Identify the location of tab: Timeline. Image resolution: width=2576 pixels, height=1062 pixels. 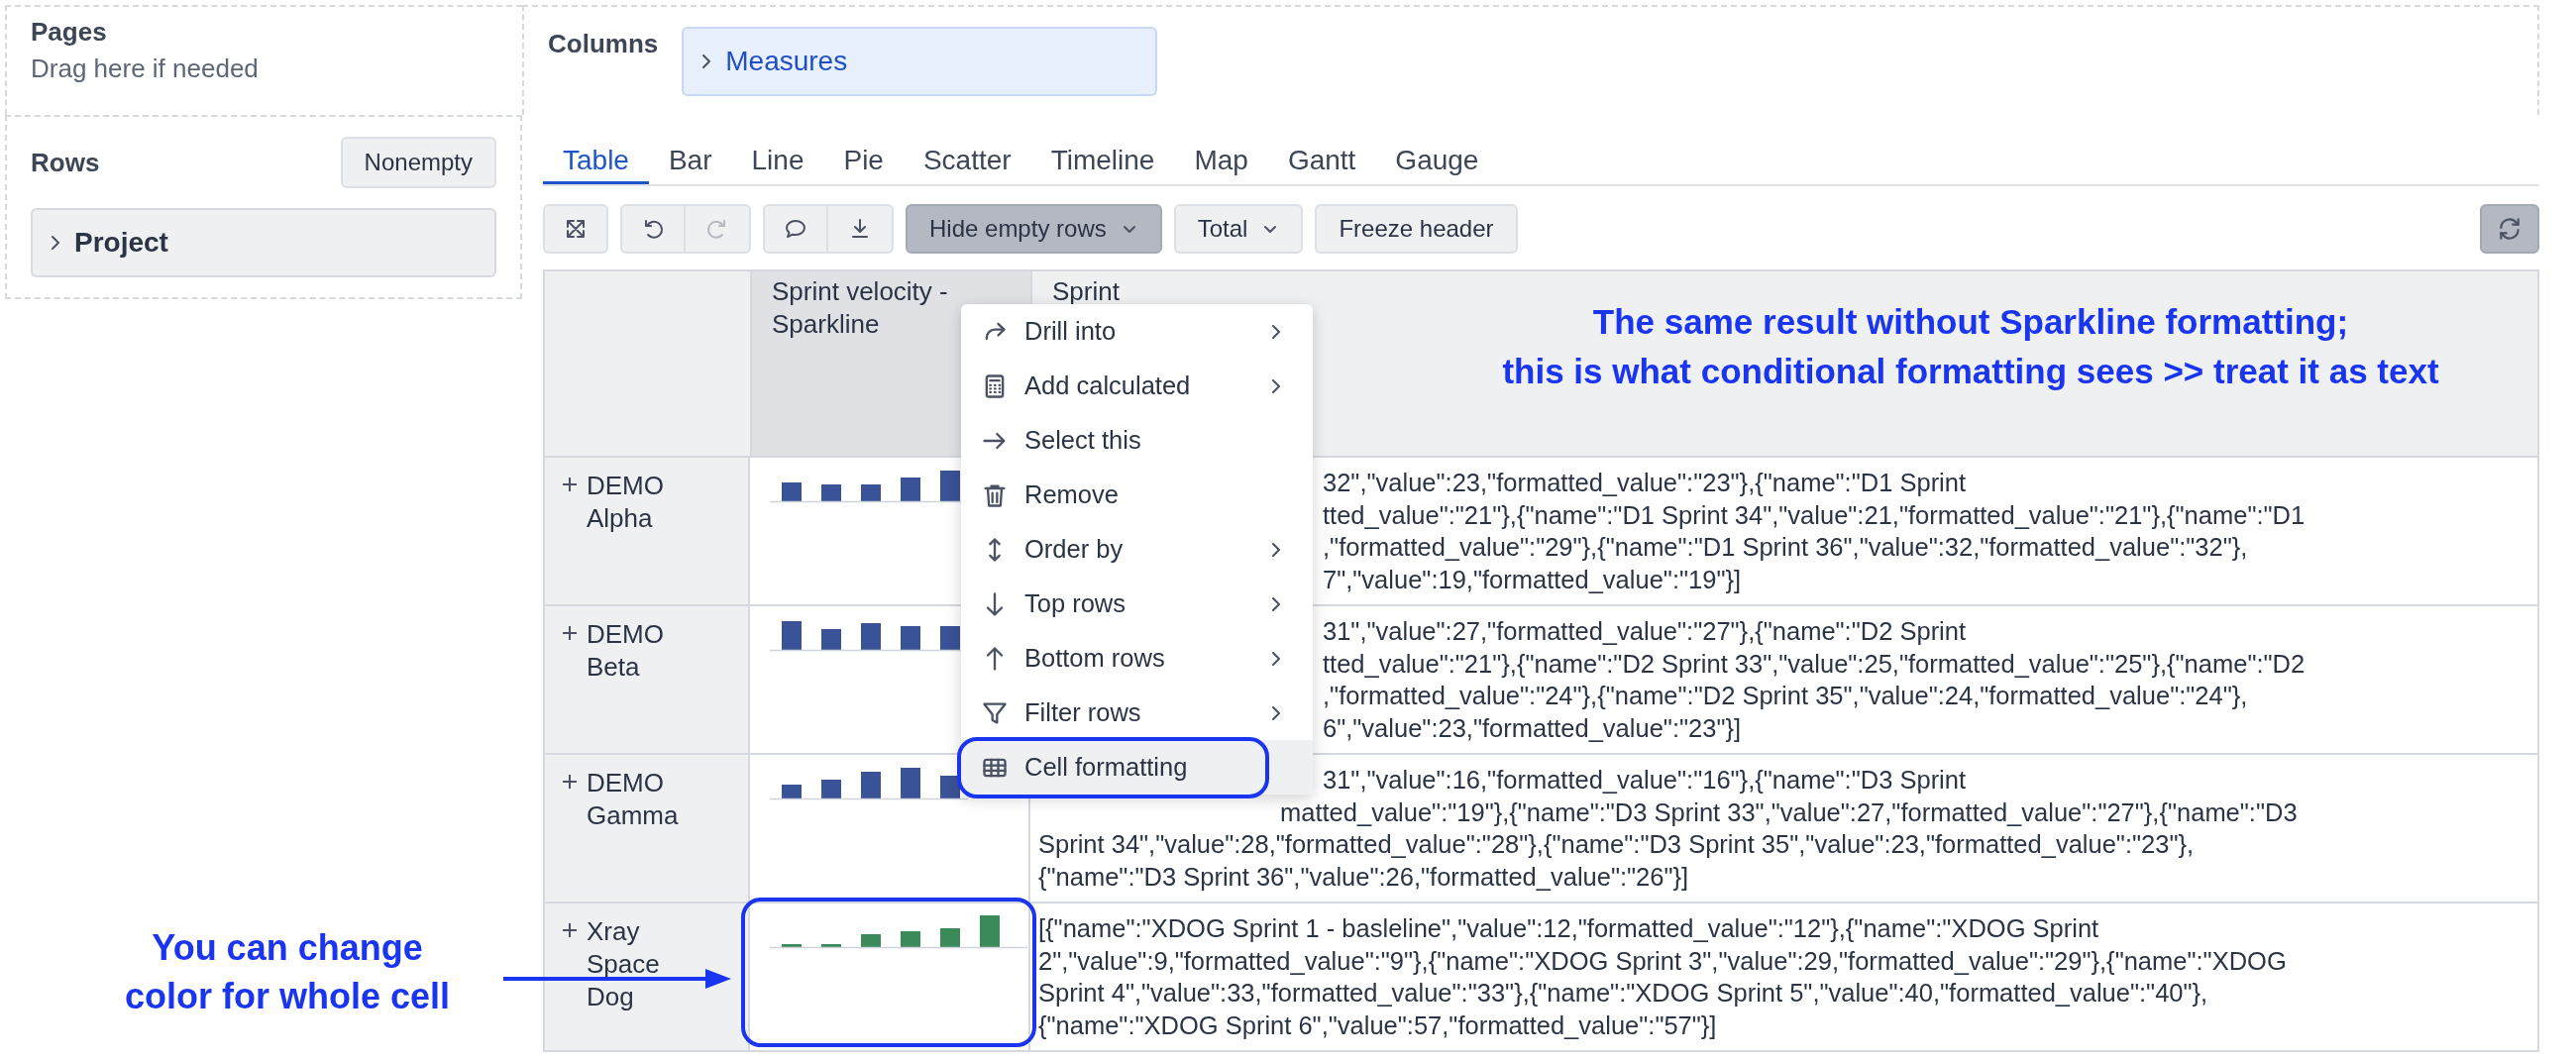
(1102, 162).